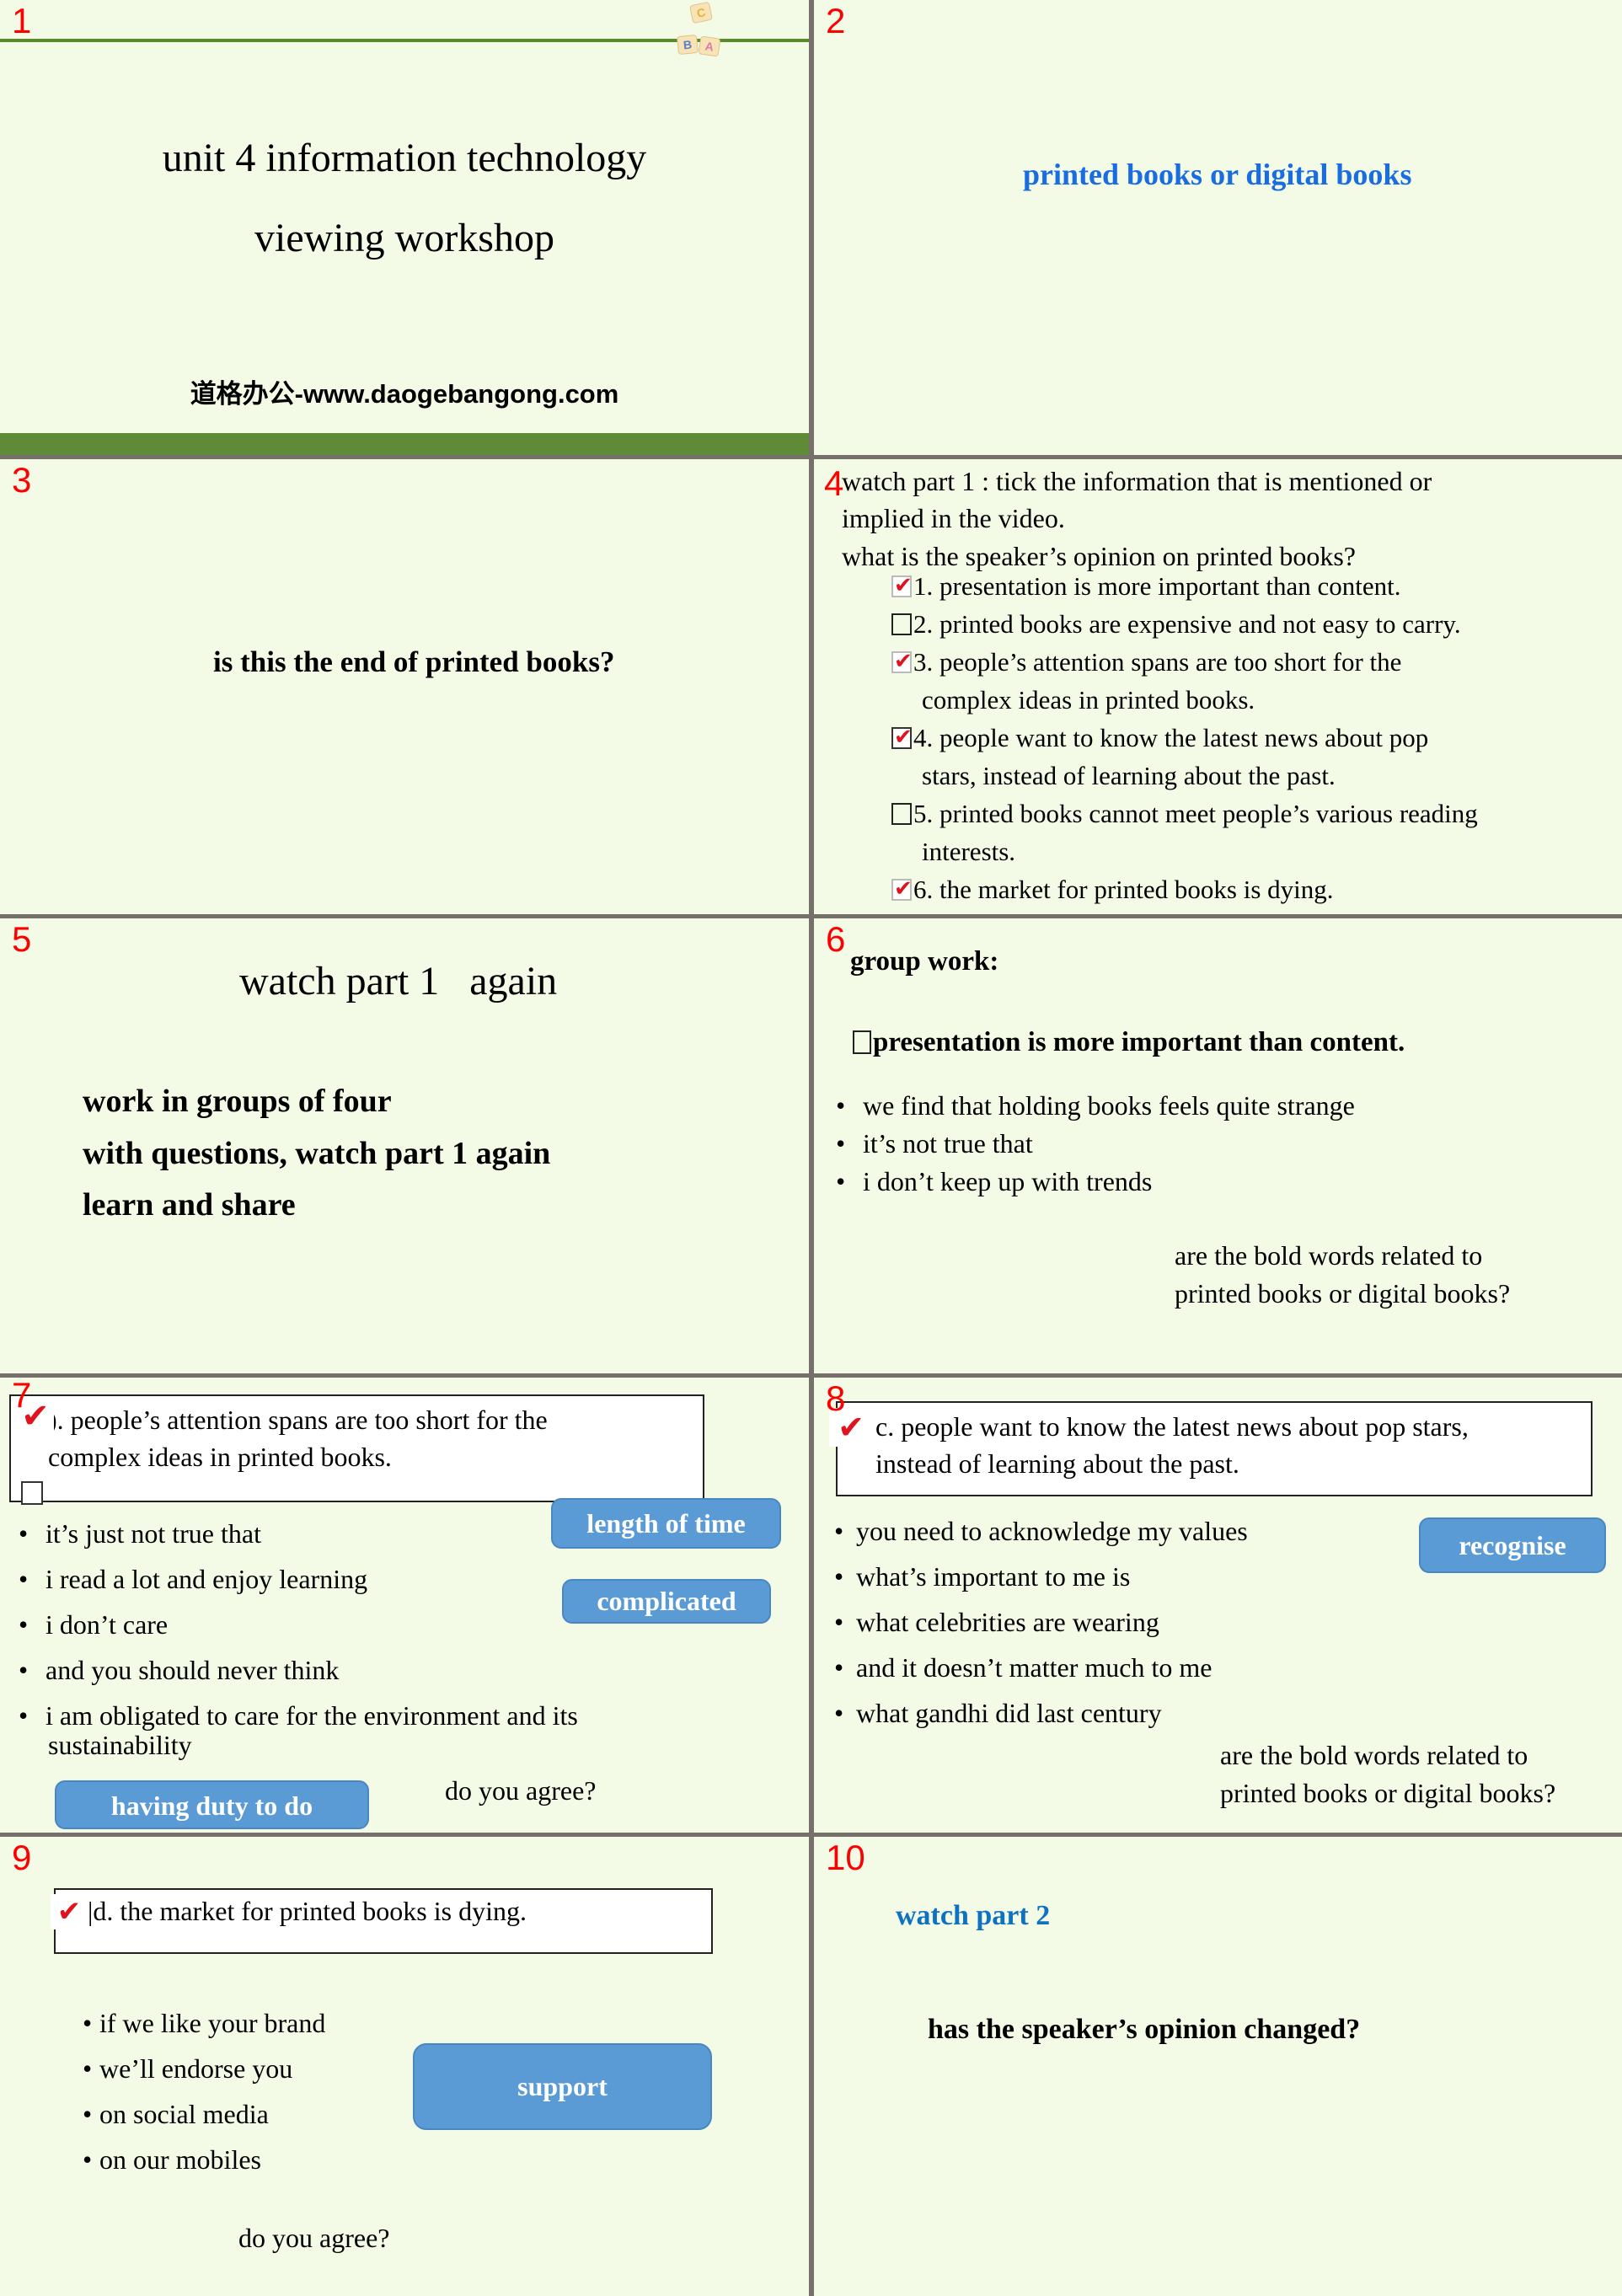 The image size is (1622, 2296). What do you see at coordinates (701, 12) in the screenshot?
I see `block-c: C` at bounding box center [701, 12].